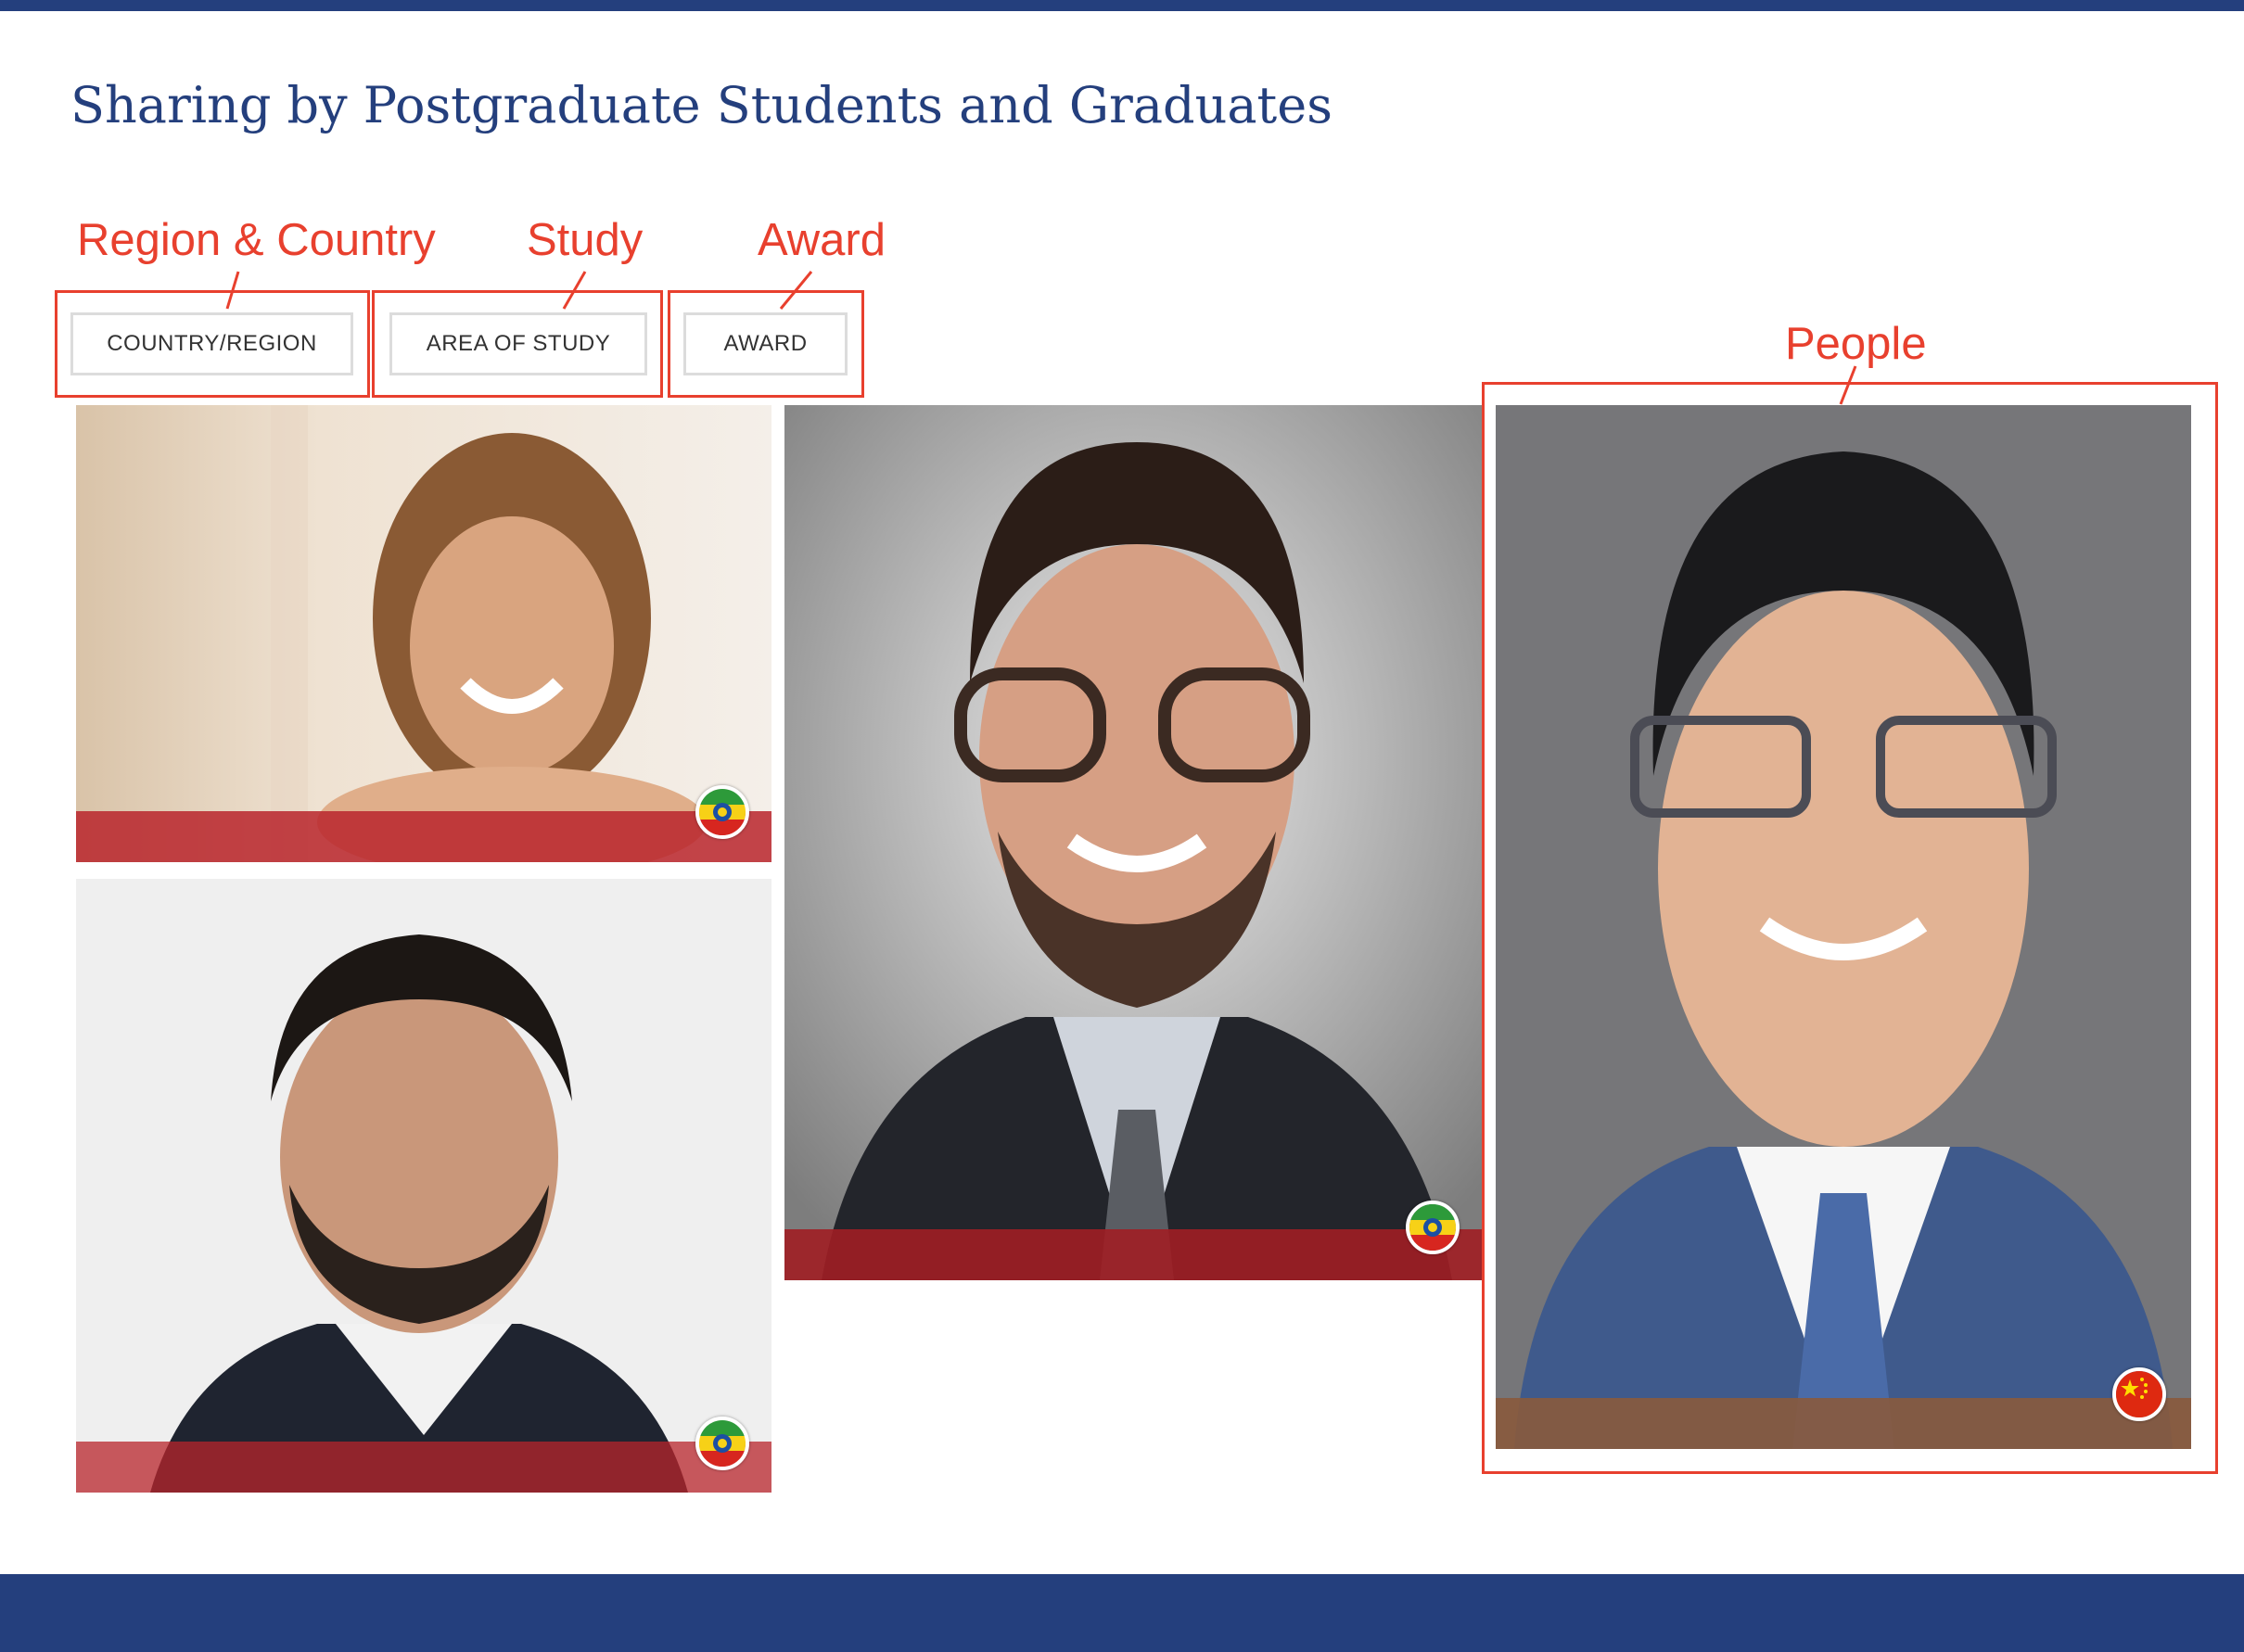 Image resolution: width=2244 pixels, height=1652 pixels. What do you see at coordinates (585, 240) in the screenshot?
I see `annotation-study: Study` at bounding box center [585, 240].